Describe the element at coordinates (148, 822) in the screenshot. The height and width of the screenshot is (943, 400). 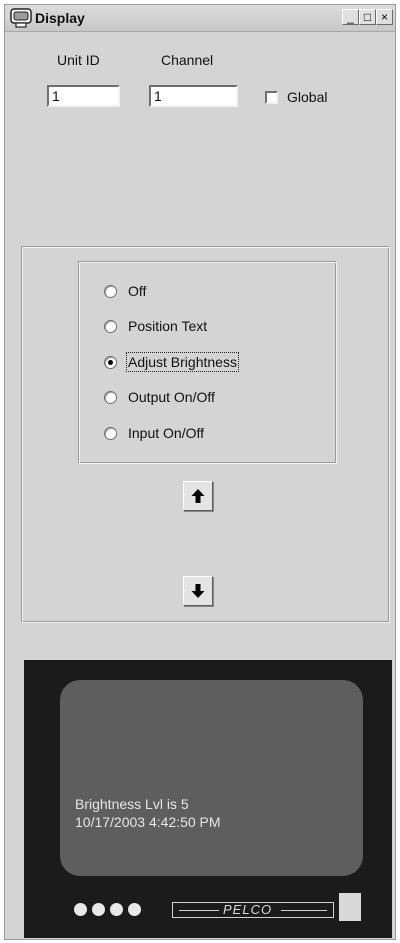
I see `timestamp-text: 10/17/2003 4:42:50 PM` at that location.